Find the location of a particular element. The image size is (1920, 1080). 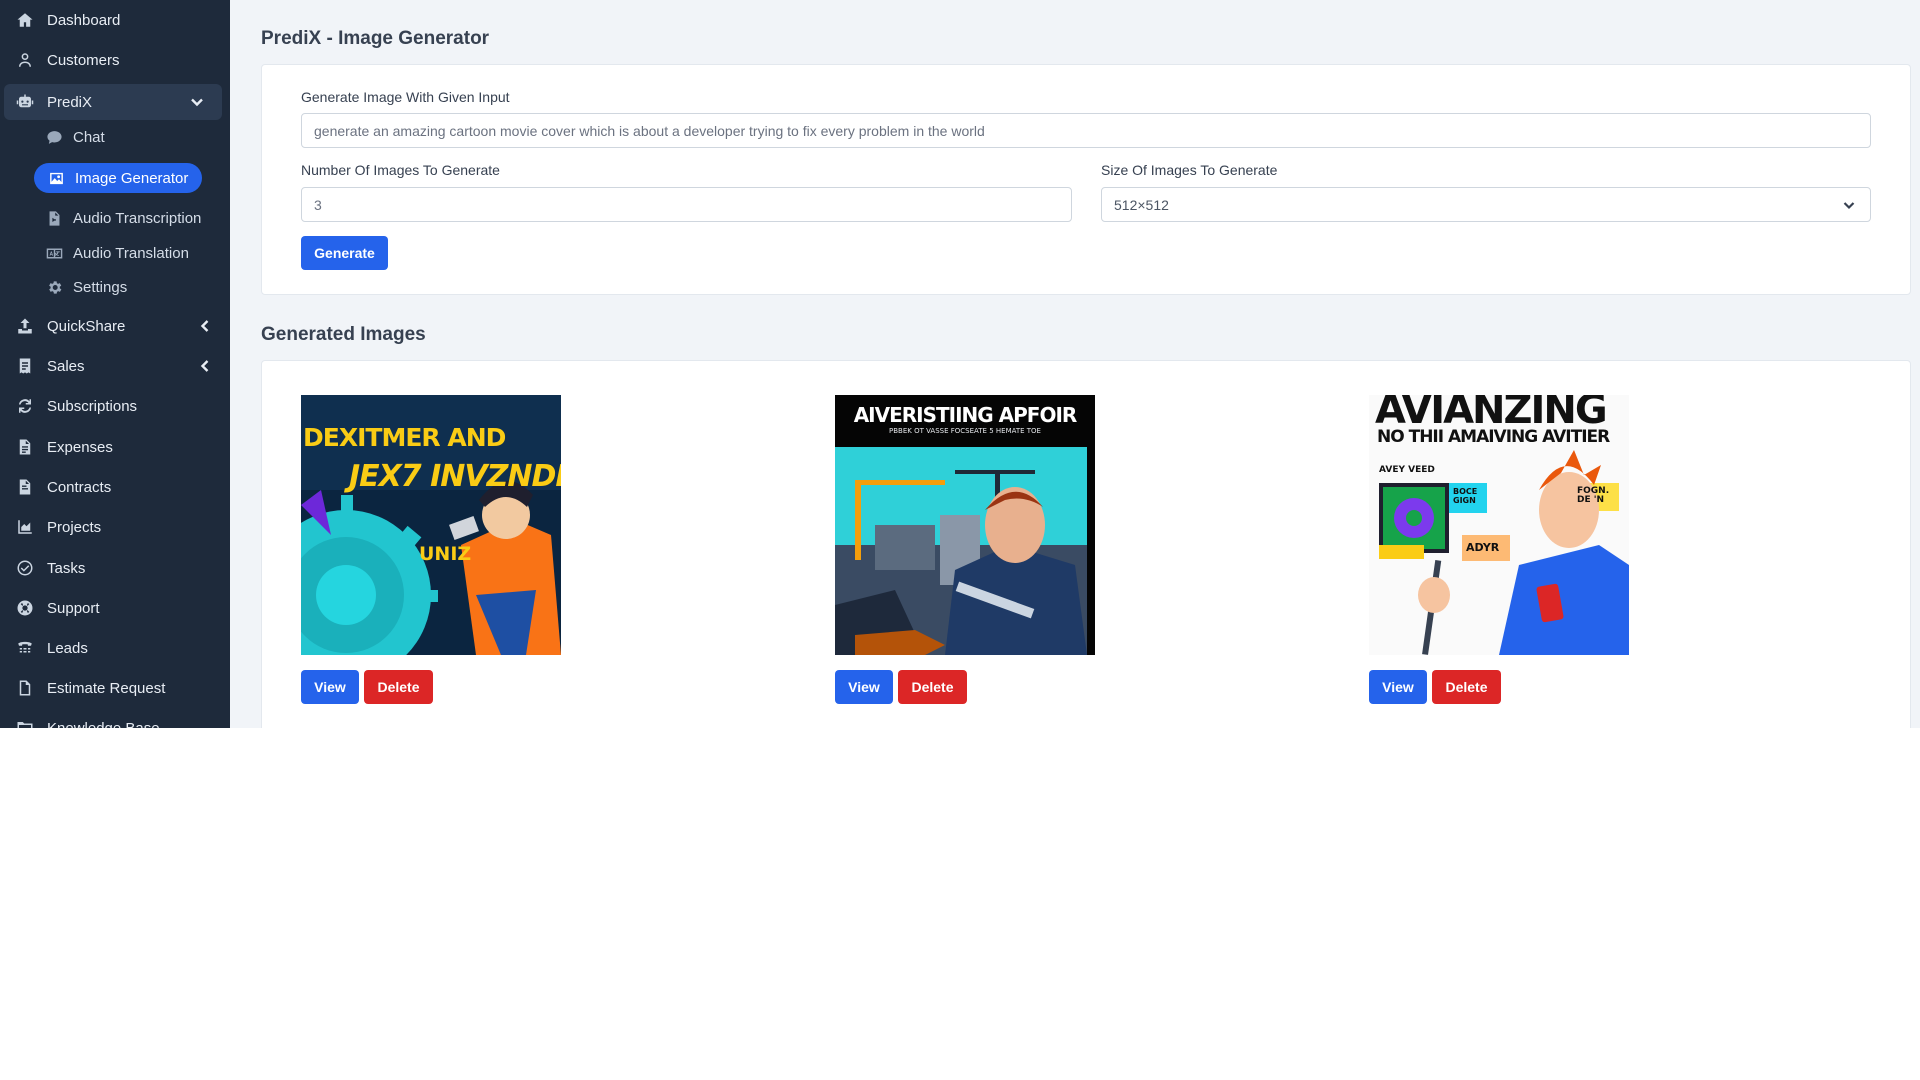

gear-icon is located at coordinates (54, 287).